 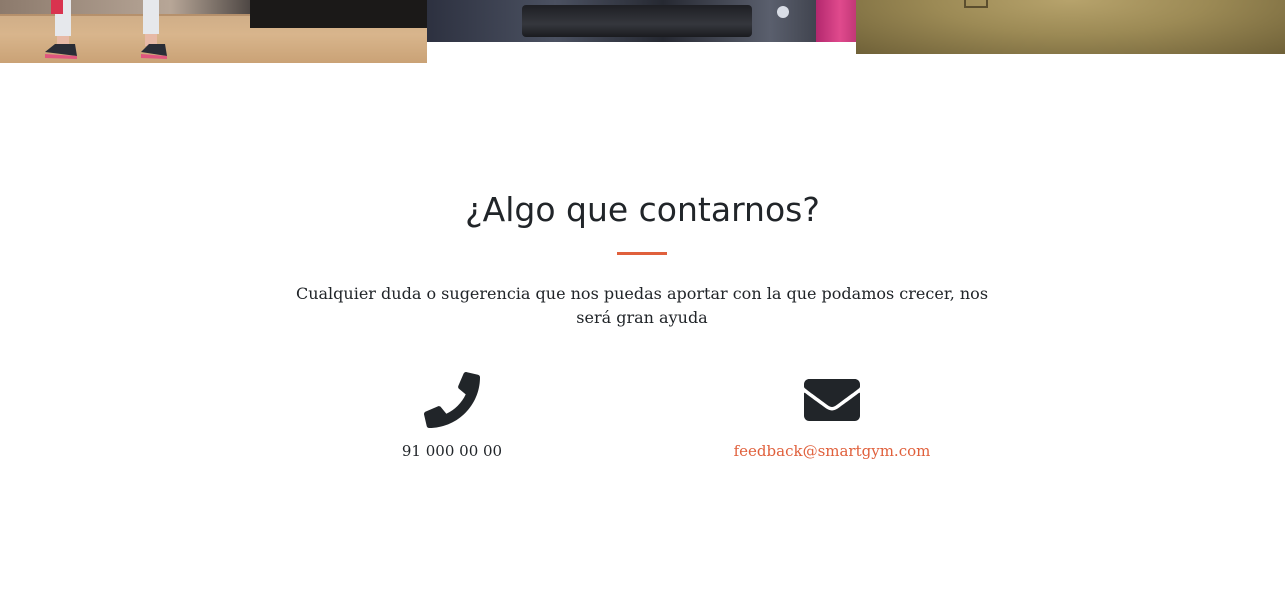 I want to click on gallery-photo-gym-equipment, so click(x=641, y=21).